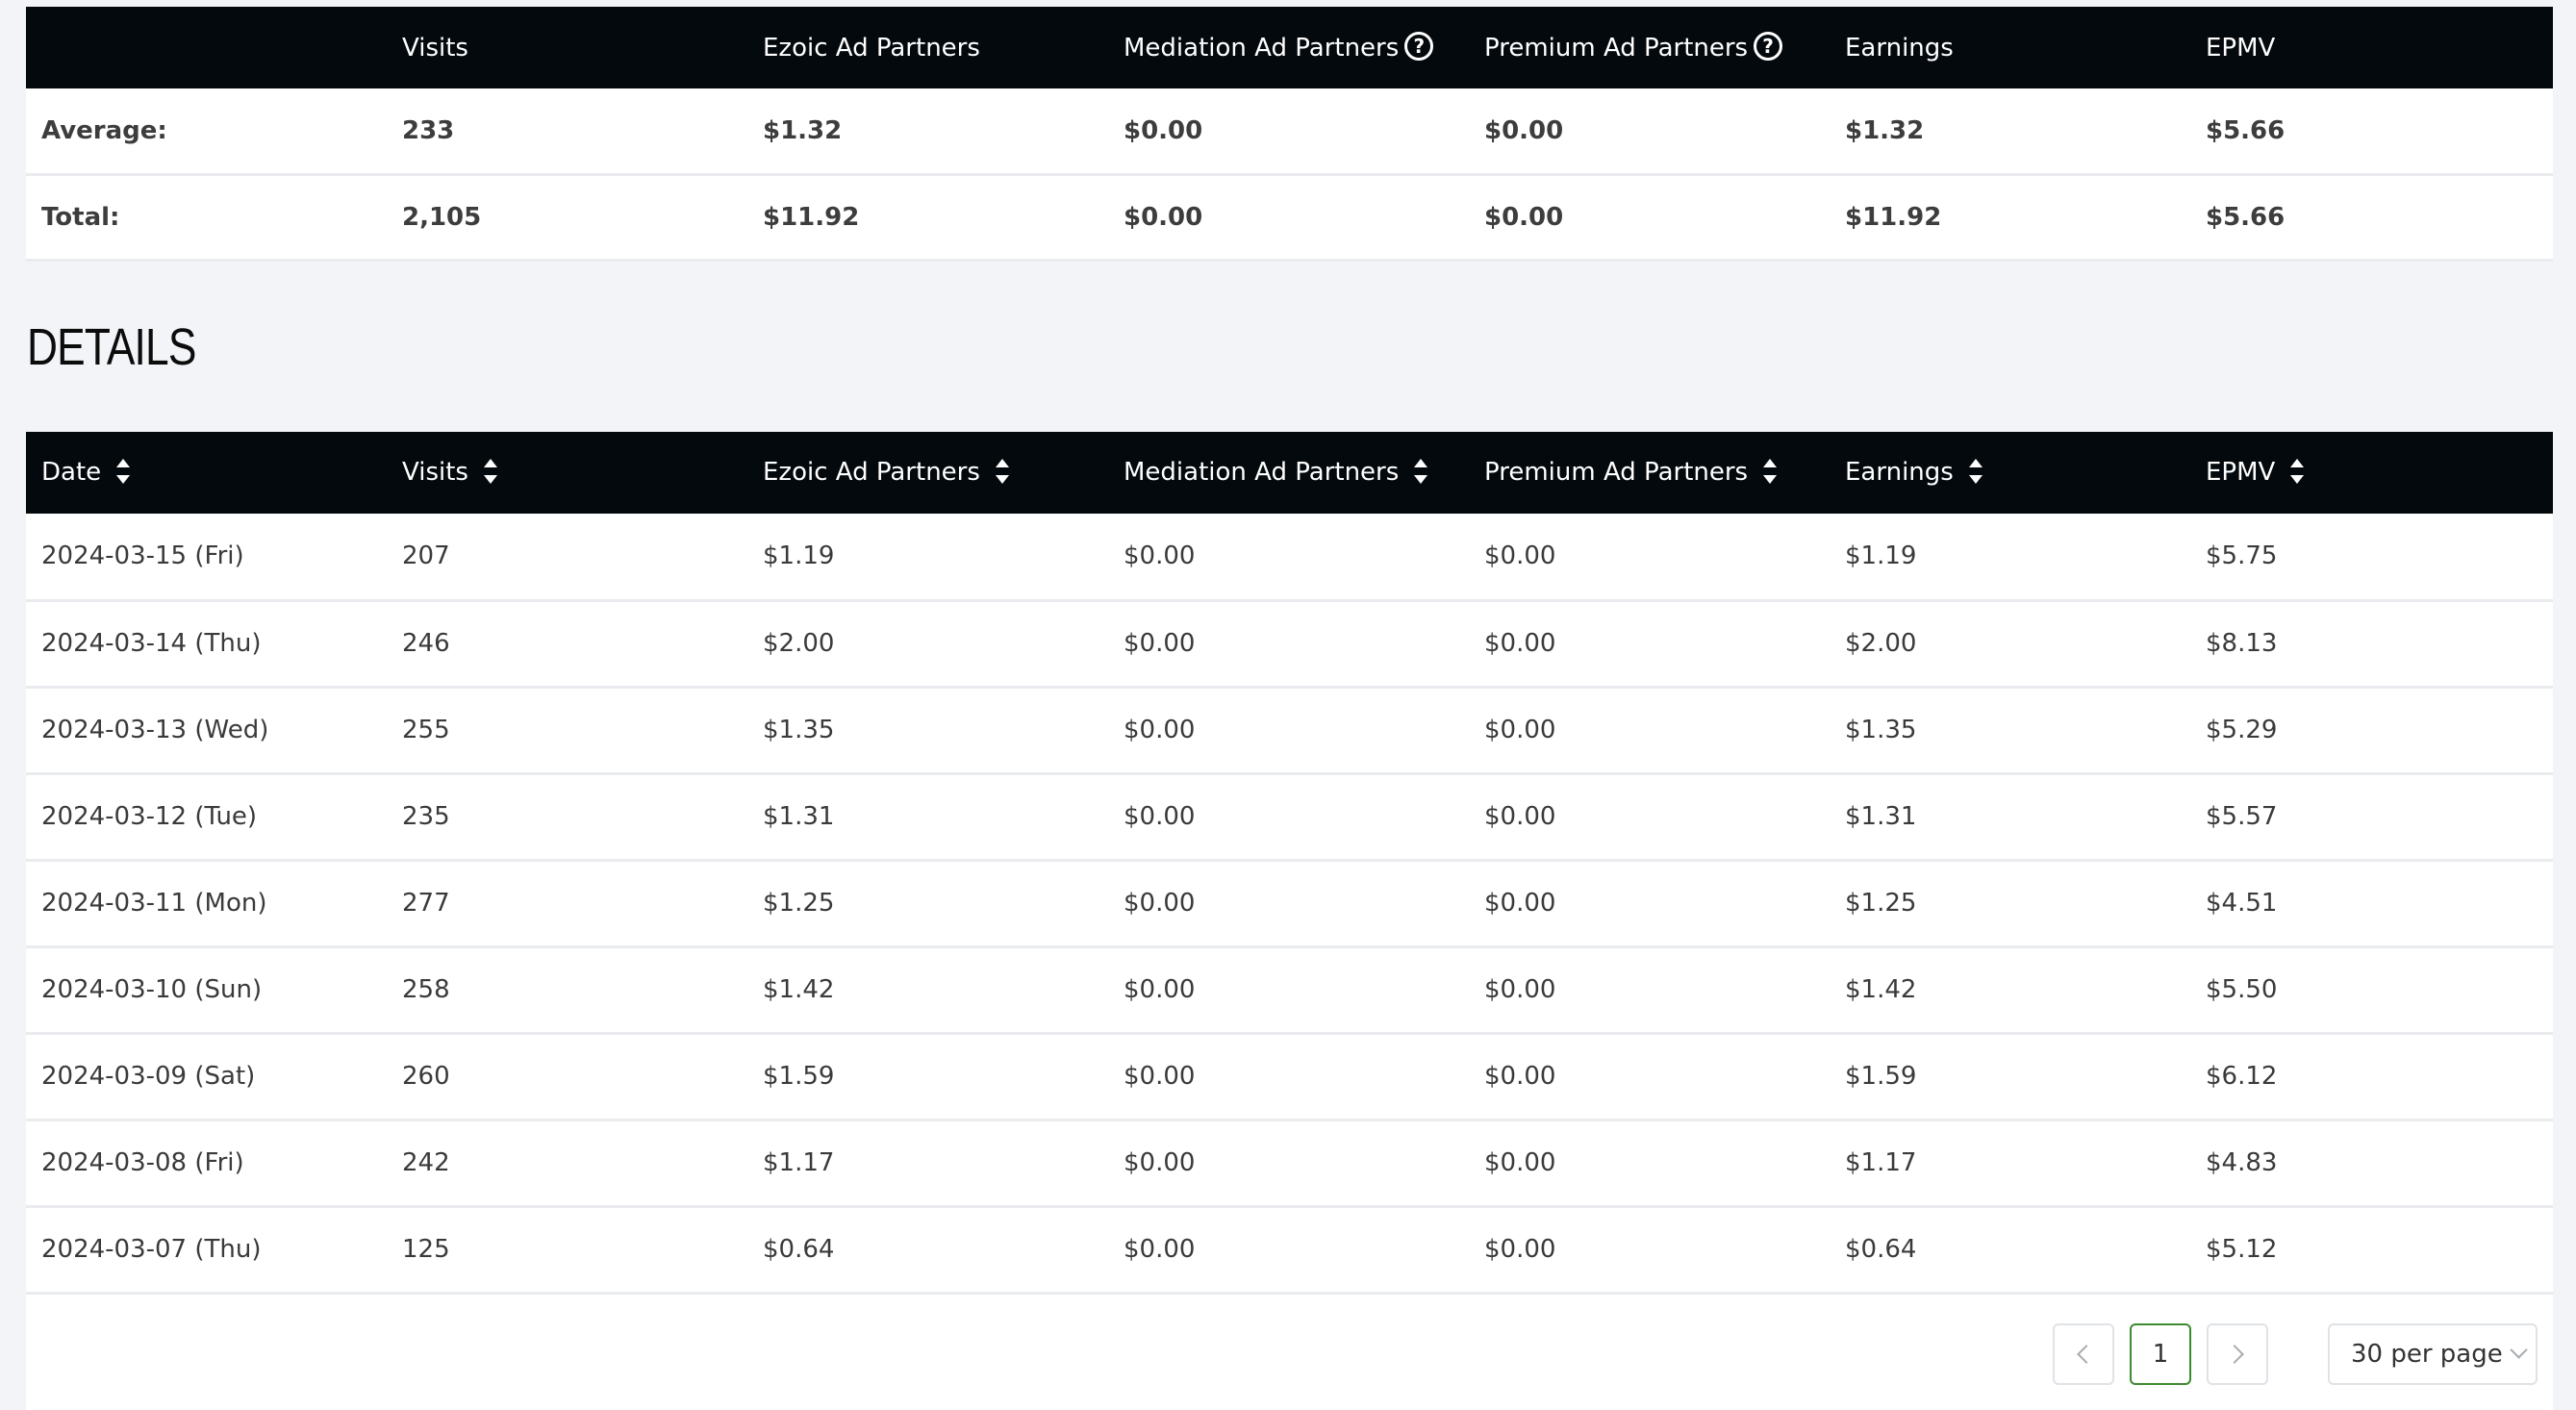  I want to click on sort-header-epmv: EPMV, so click(2371, 473).